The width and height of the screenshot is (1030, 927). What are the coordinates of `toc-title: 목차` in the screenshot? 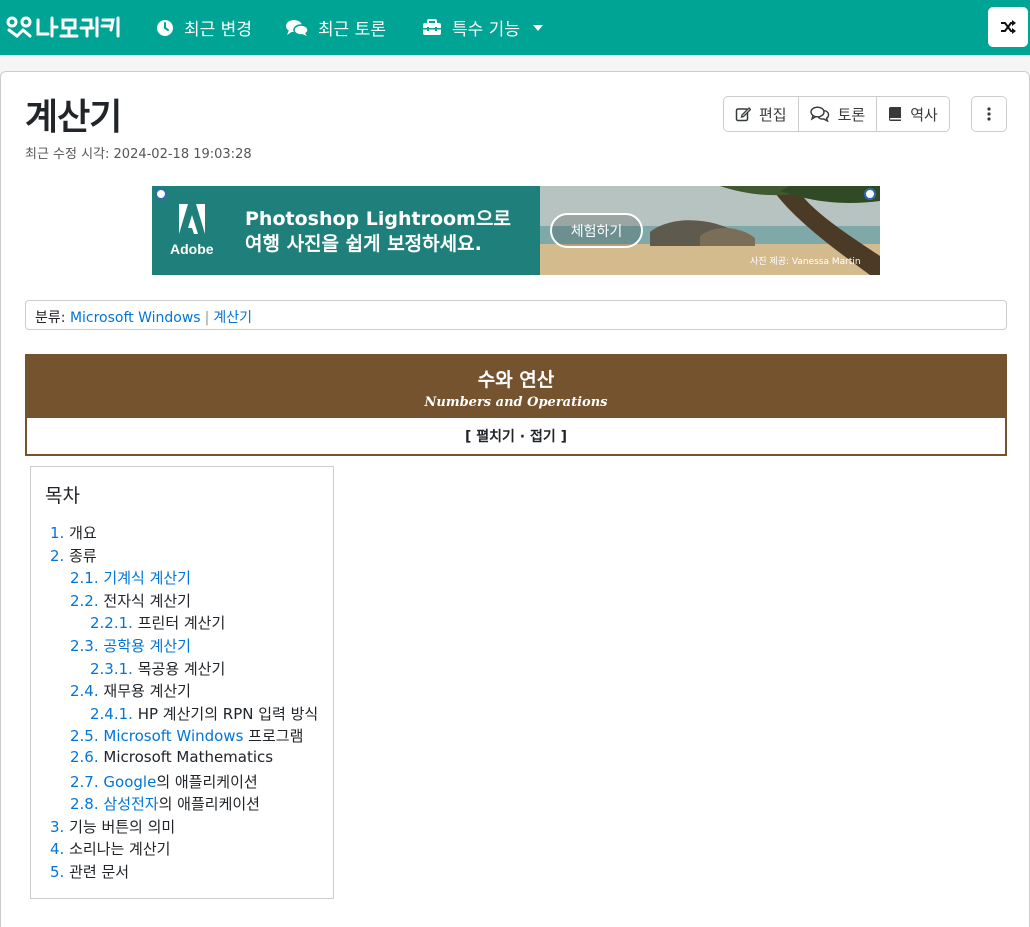 It's located at (62, 496).